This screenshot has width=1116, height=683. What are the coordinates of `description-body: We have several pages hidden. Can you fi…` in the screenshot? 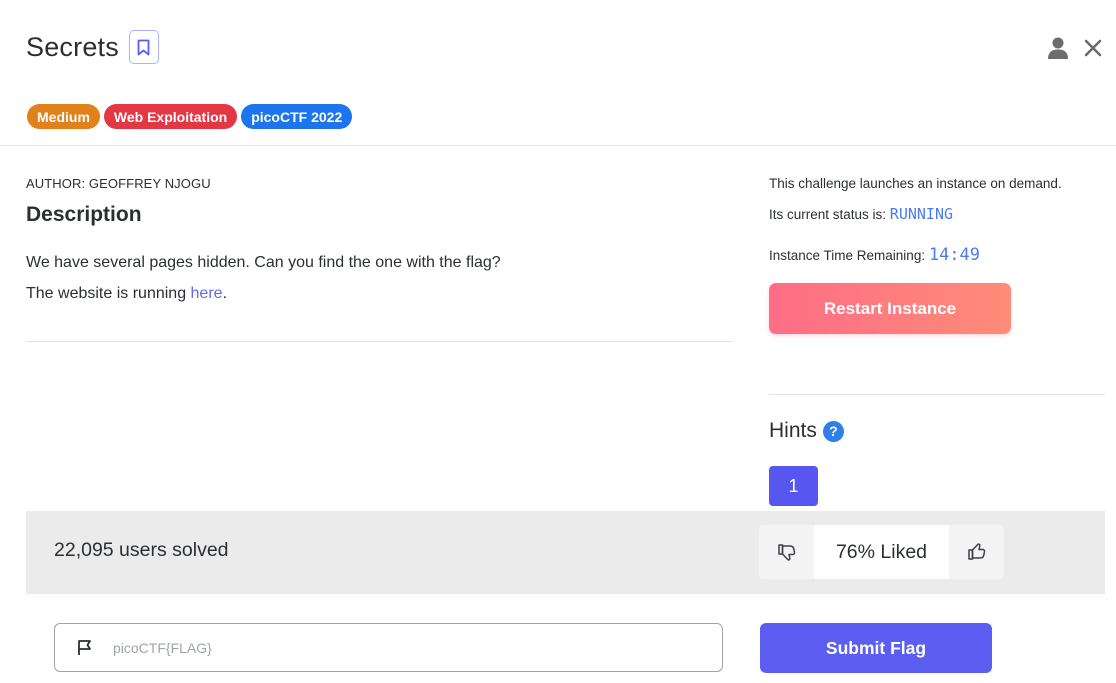 It's located at (379, 278).